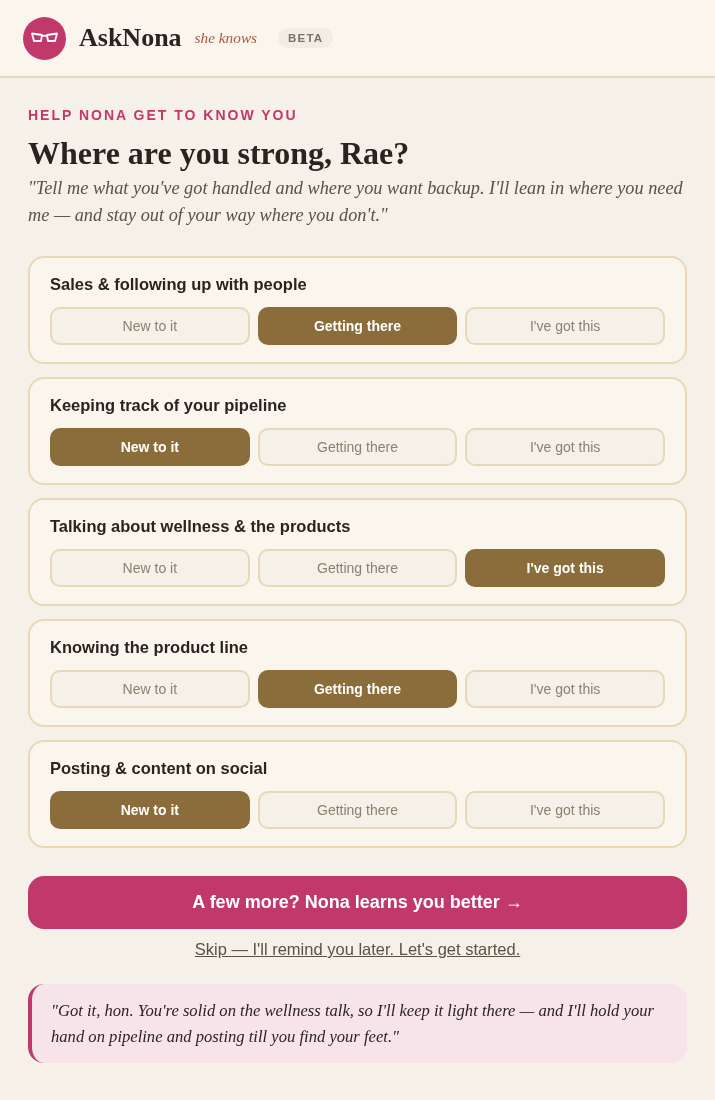 The width and height of the screenshot is (715, 1100). Describe the element at coordinates (356, 202) in the screenshot. I see `intro-quote: "Tell me what you've got handled and where you want backup. I'll lean in where you need me — and stay out of your way where you don't."` at that location.